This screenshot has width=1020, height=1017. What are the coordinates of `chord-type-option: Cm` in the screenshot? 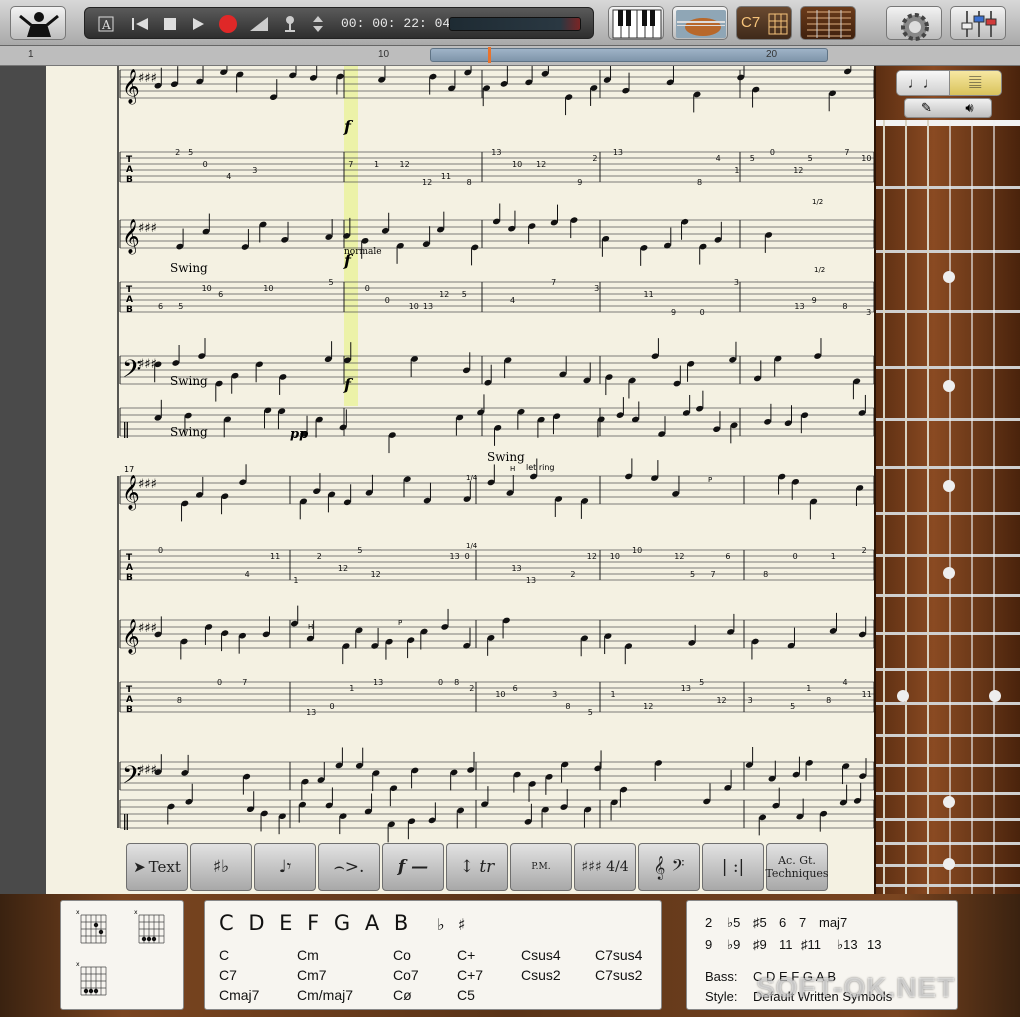 It's located at (308, 955).